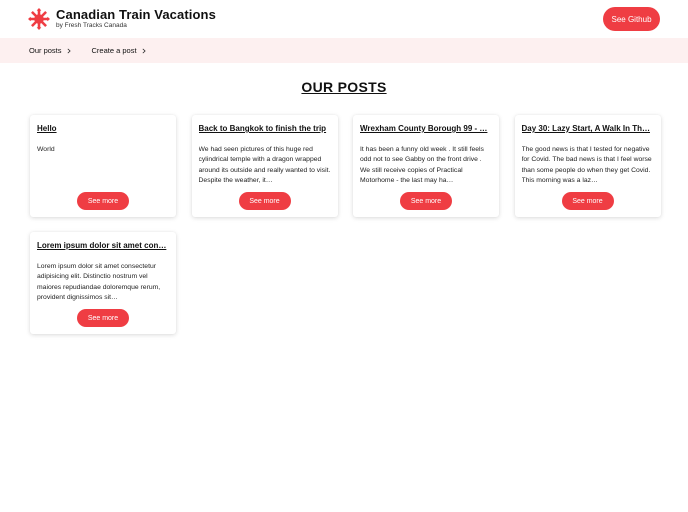 Image resolution: width=688 pixels, height=512 pixels. I want to click on brand-subtitle: by Fresh Tracks Canada, so click(91, 26).